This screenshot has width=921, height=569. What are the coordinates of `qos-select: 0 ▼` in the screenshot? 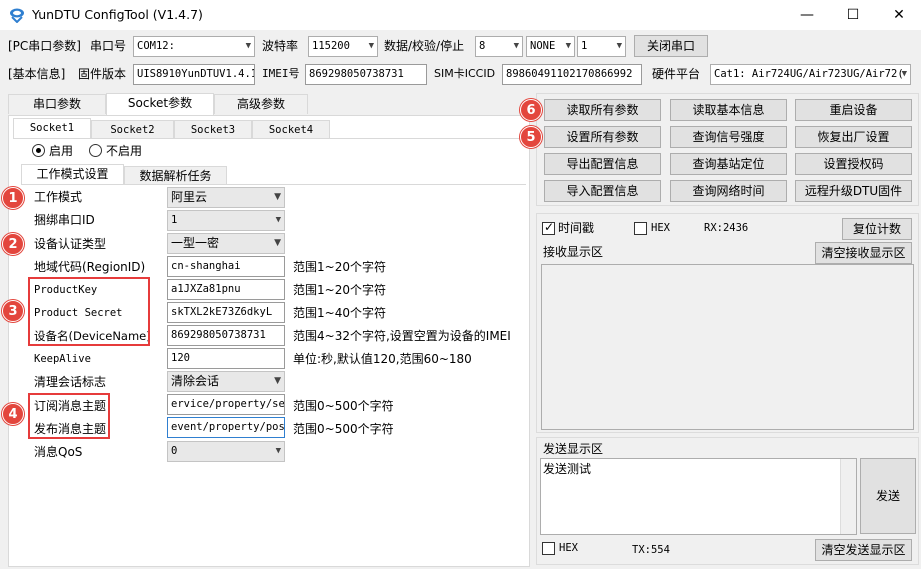 It's located at (226, 451).